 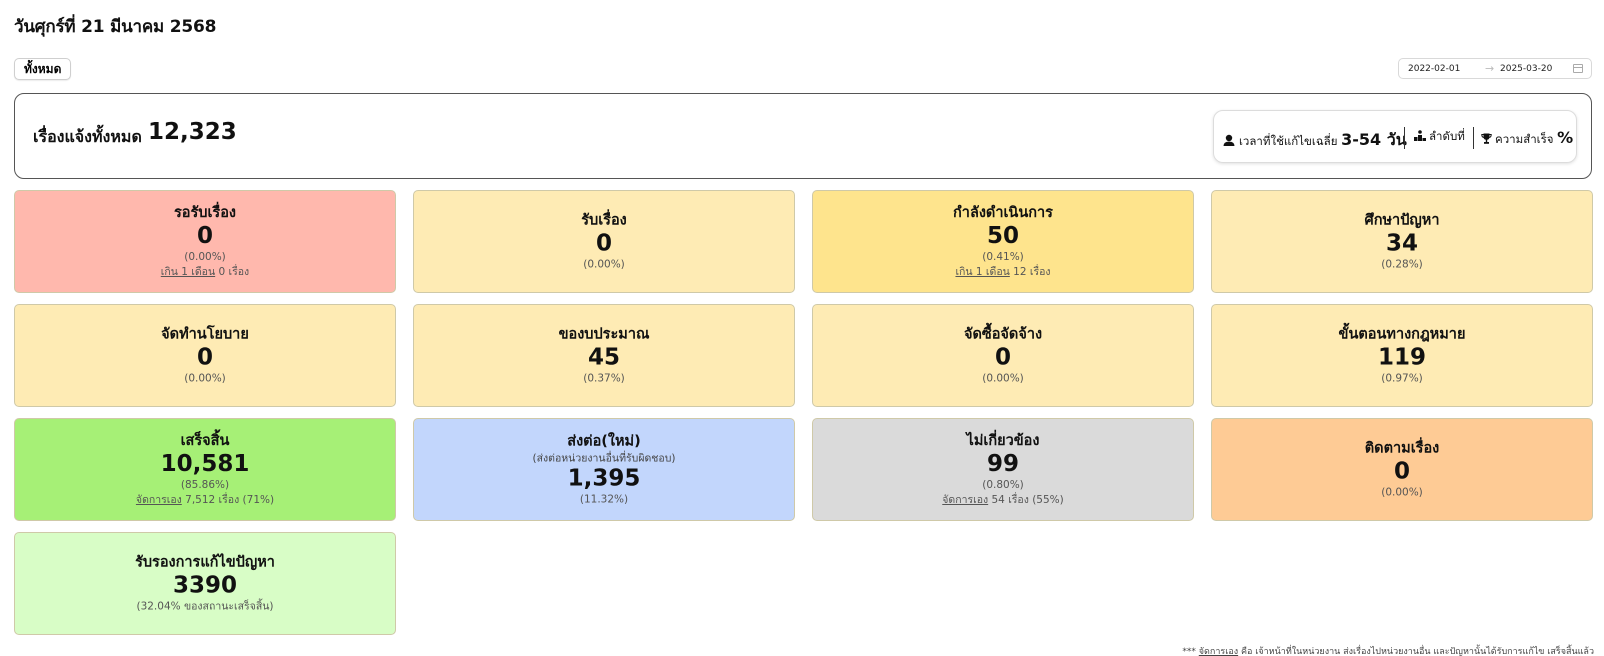 I want to click on footnote-link: จัดการเอง, so click(x=1218, y=651).